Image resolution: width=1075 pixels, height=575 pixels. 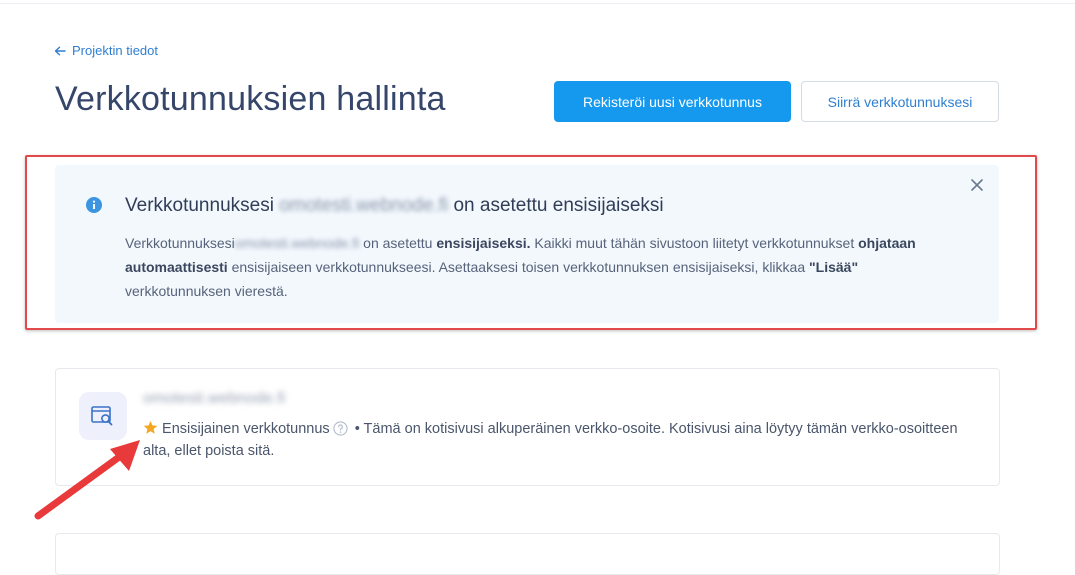 I want to click on register-domain-button: Rekisteröi uusi verkkotunnus, so click(x=672, y=101).